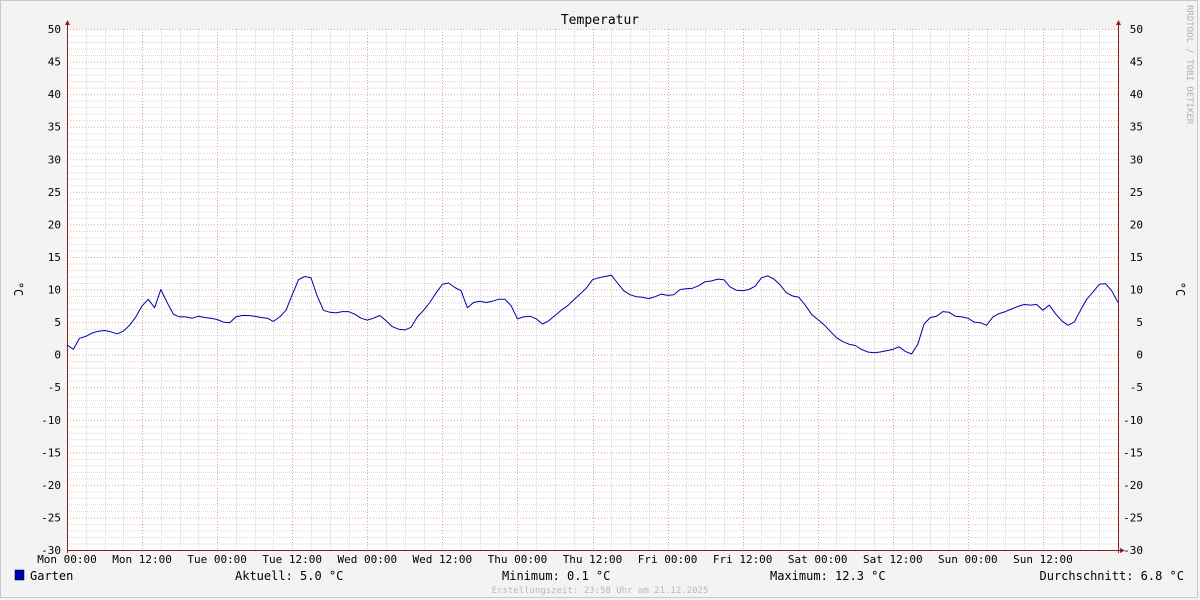 The image size is (1200, 600). Describe the element at coordinates (1133, 550) in the screenshot. I see `y-tick-label: -30` at that location.